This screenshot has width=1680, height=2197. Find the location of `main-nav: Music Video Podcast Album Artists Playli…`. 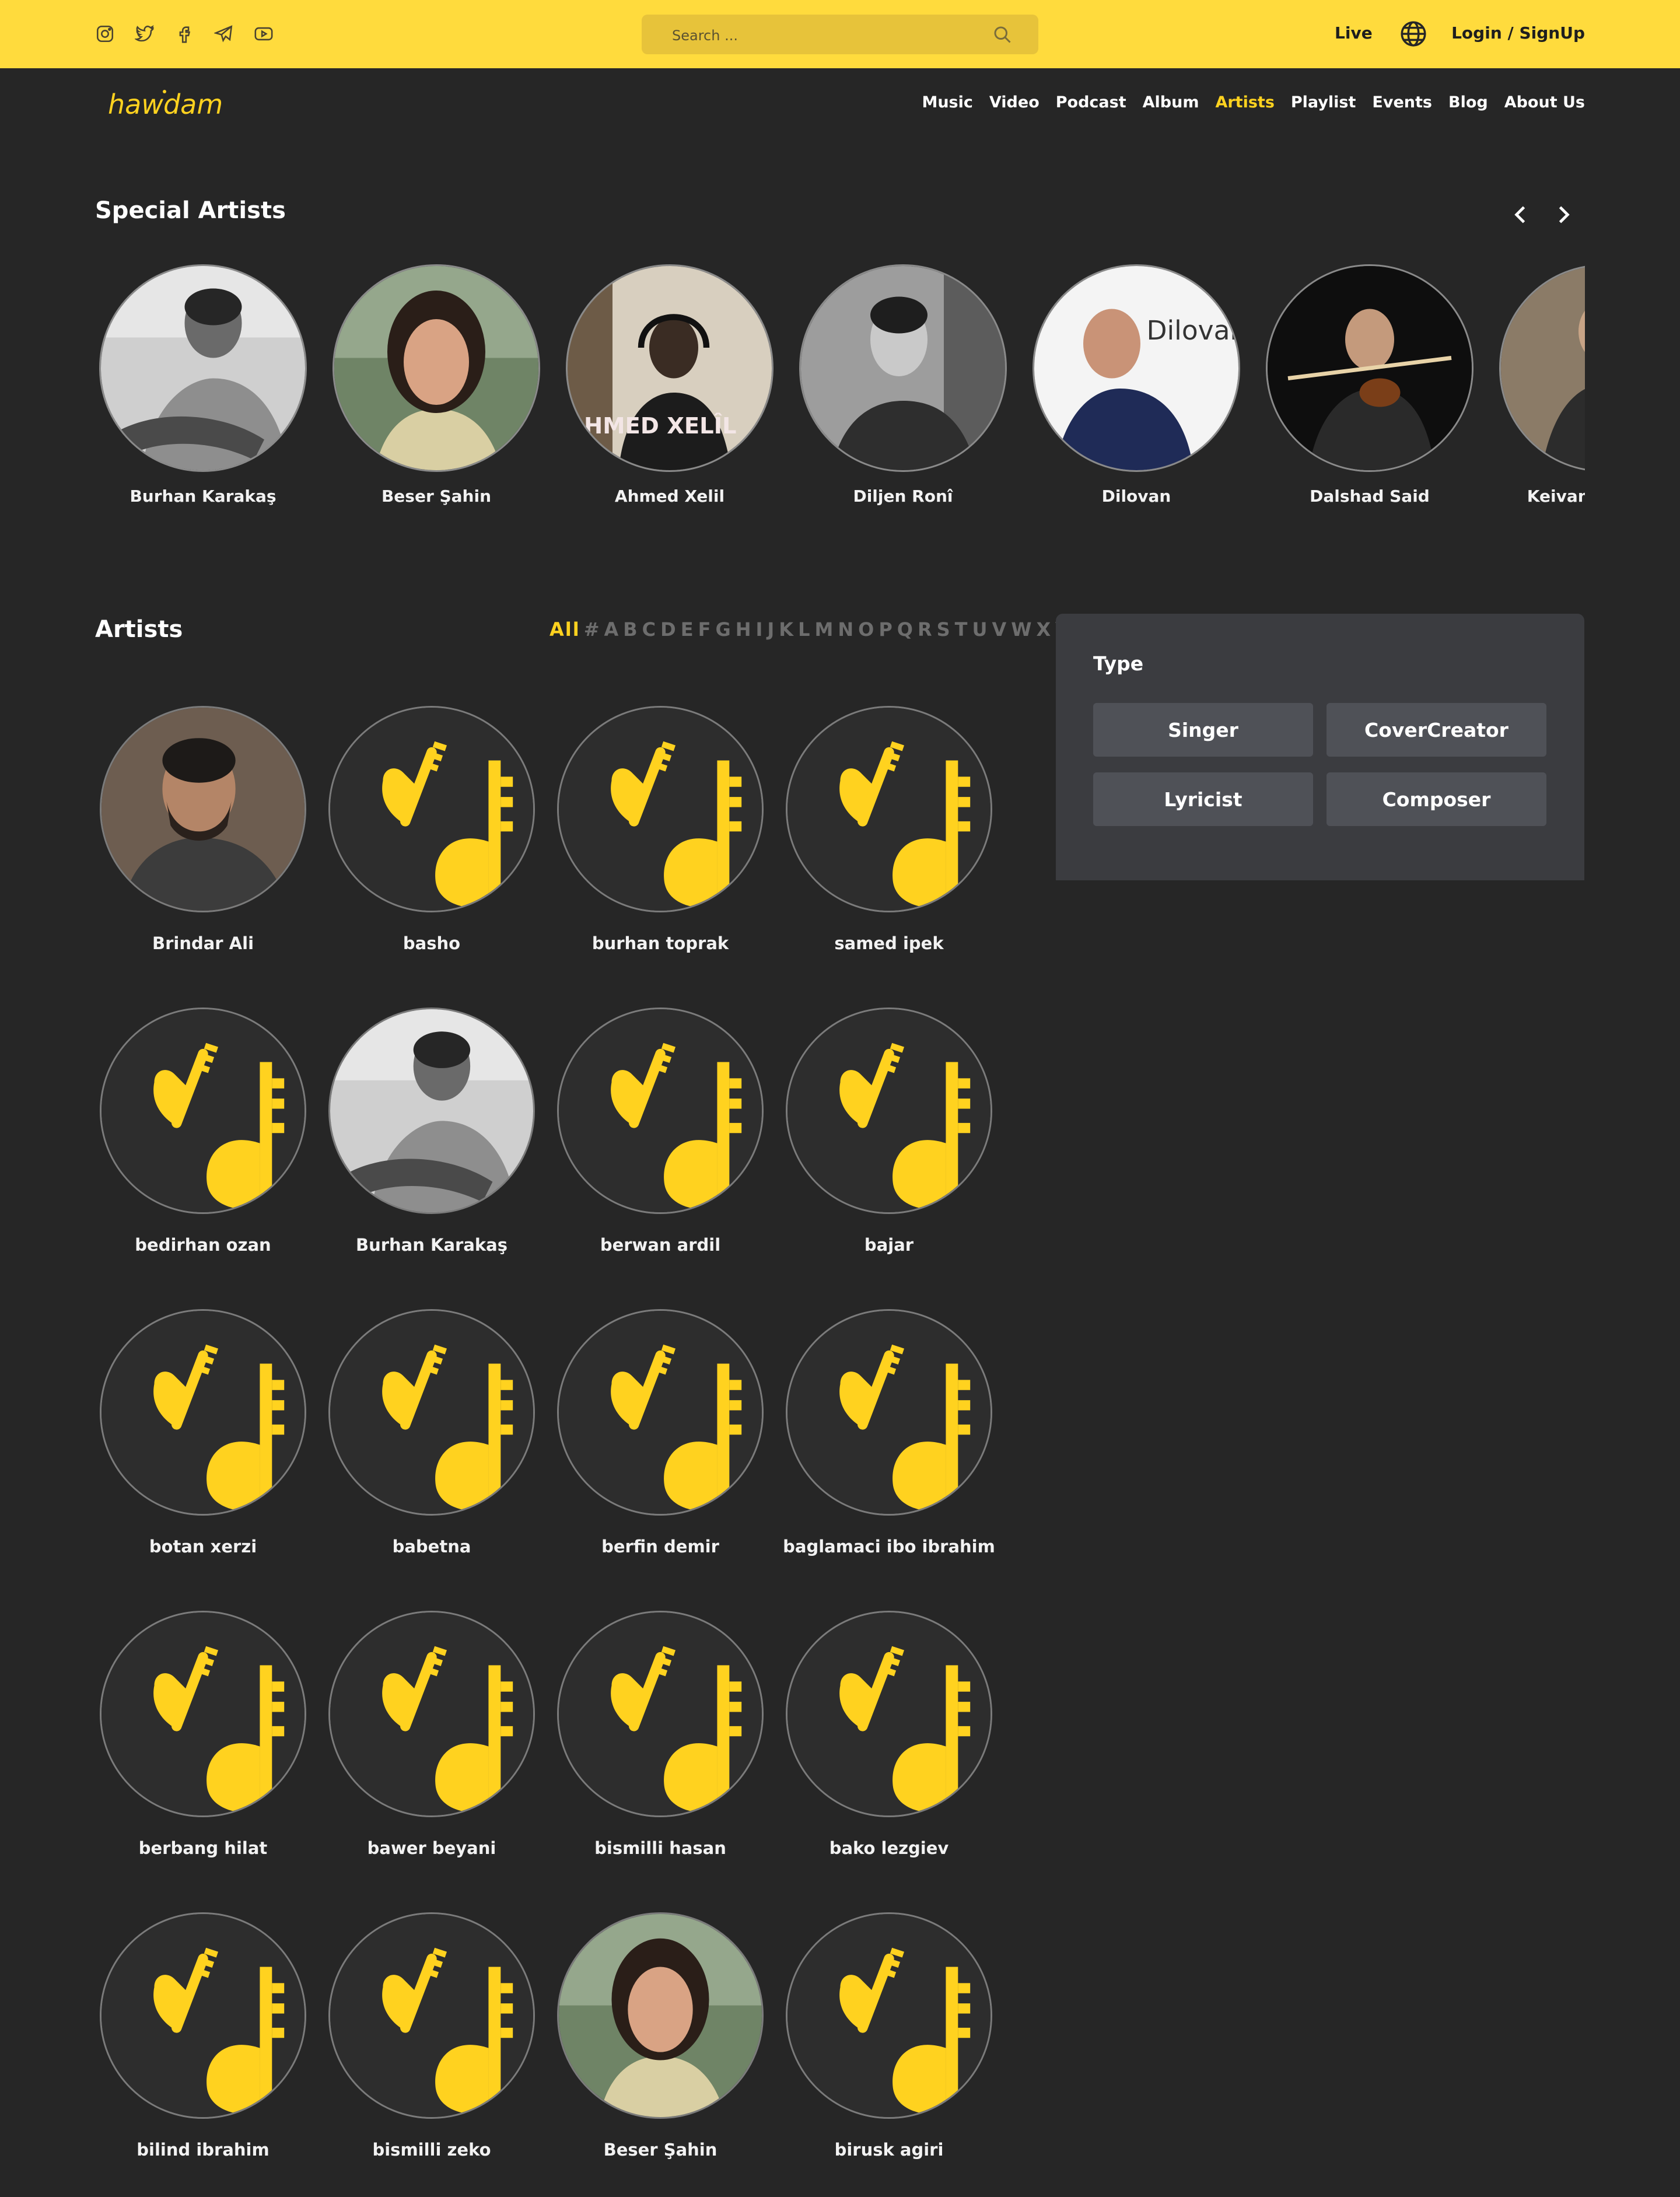

main-nav: Music Video Podcast Album Artists Playli… is located at coordinates (1253, 102).